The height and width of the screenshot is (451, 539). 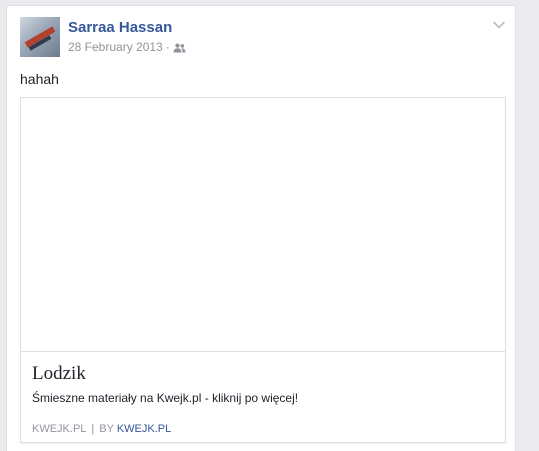 I want to click on author-name-link: Sarraa Hassan, so click(x=120, y=27).